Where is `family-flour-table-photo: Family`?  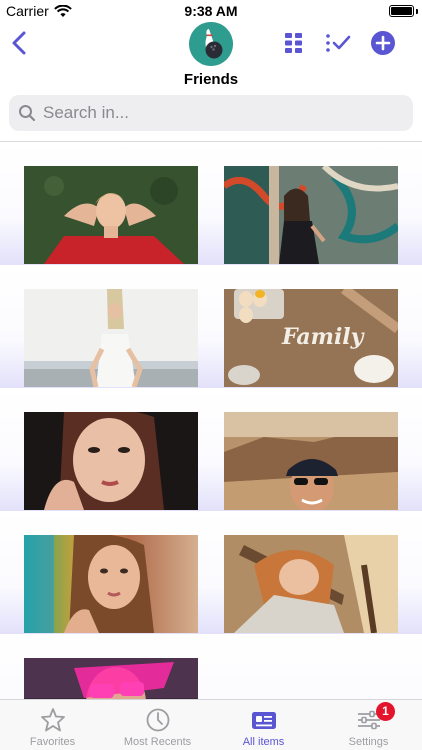 family-flour-table-photo: Family is located at coordinates (311, 338).